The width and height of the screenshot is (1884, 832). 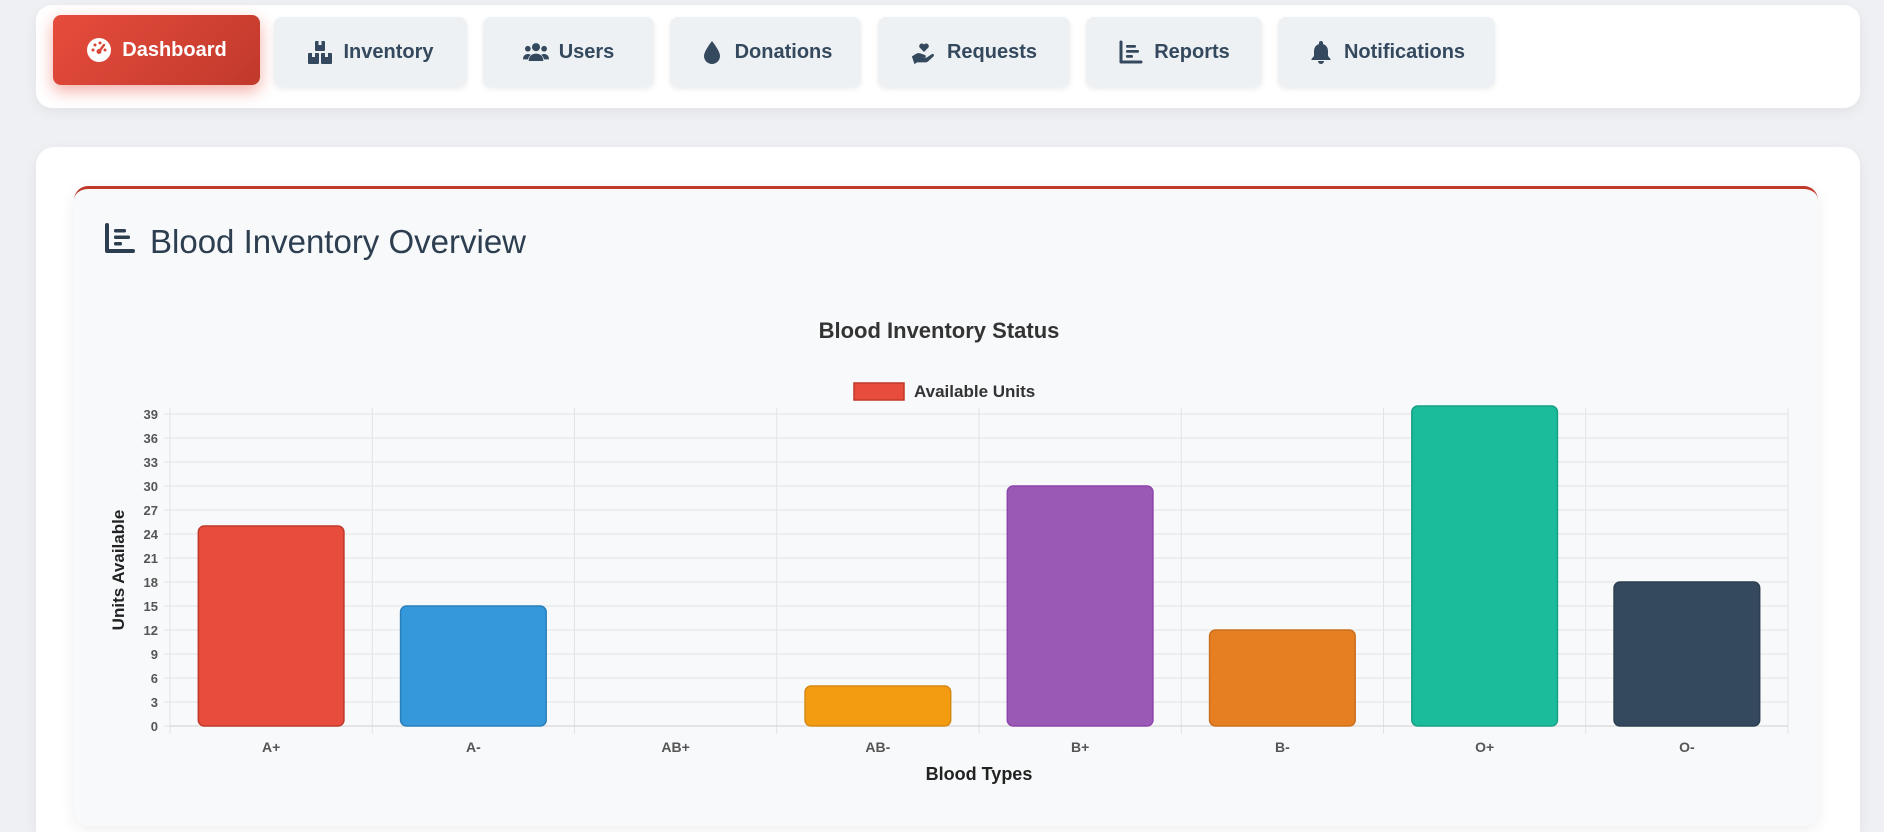 What do you see at coordinates (1192, 51) in the screenshot?
I see `nav-label: Reports` at bounding box center [1192, 51].